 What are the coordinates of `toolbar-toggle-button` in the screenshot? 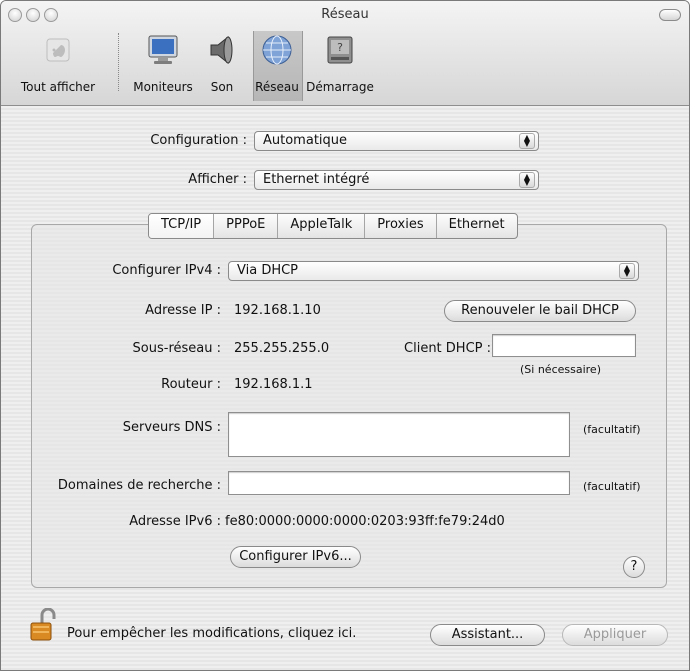 It's located at (670, 15).